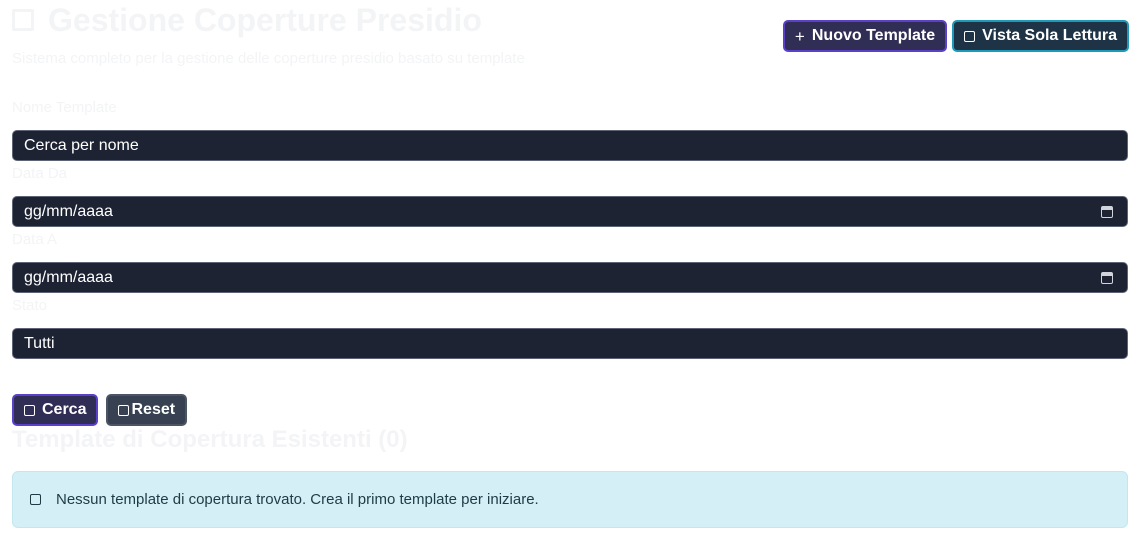  Describe the element at coordinates (30, 305) in the screenshot. I see `status-filter-label: Stato` at that location.